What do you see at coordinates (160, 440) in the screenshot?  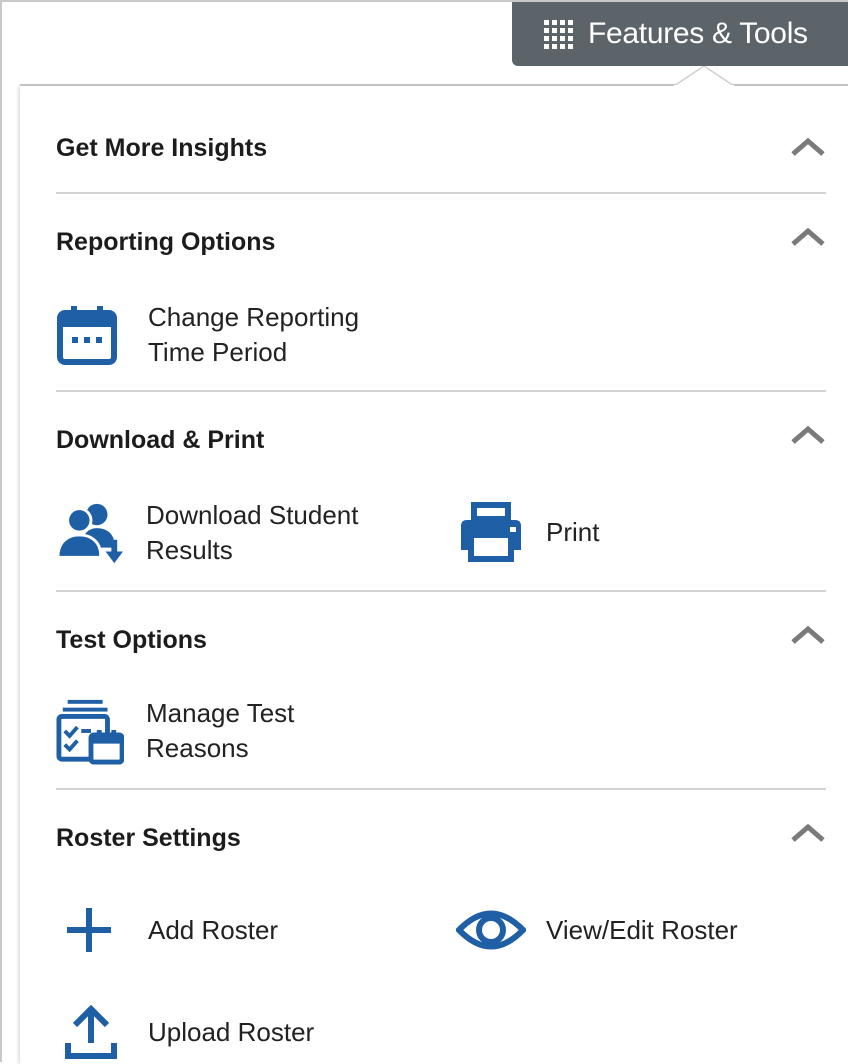 I see `section-title-download: Download & Print` at bounding box center [160, 440].